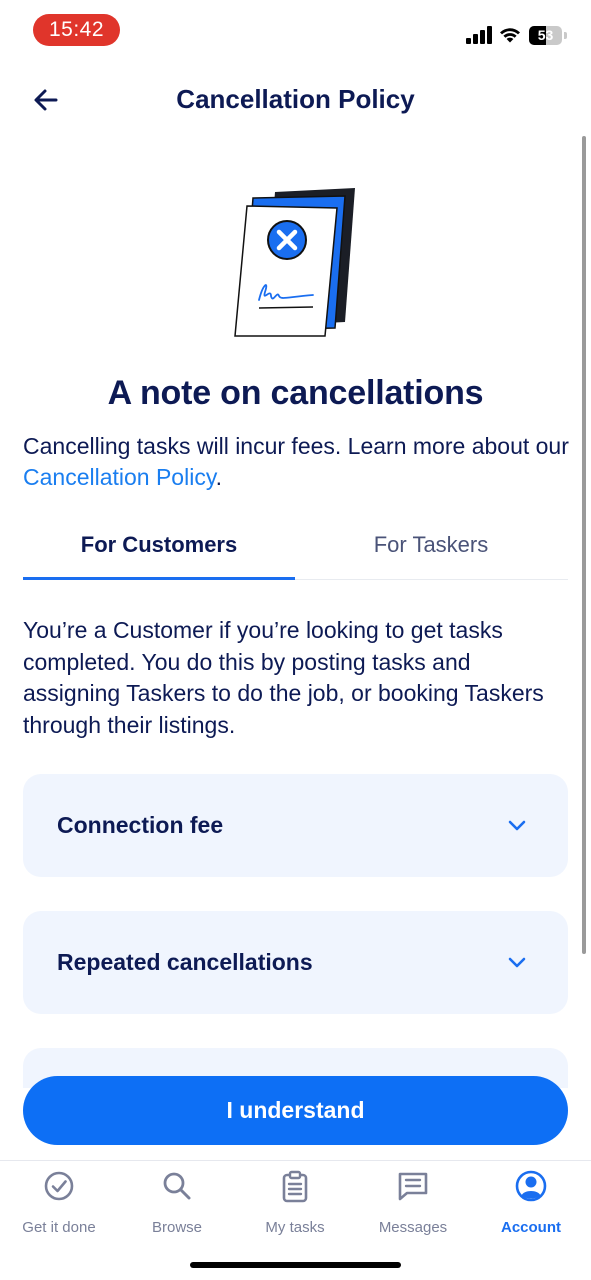 This screenshot has width=591, height=1280. Describe the element at coordinates (295, 1186) in the screenshot. I see `clipboard-icon` at that location.